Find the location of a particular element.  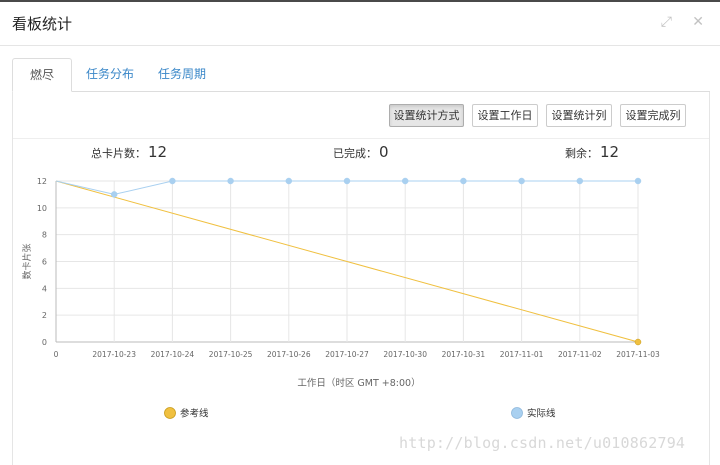

x-axis-label: 工作日（时区 GMT +8:00） is located at coordinates (358, 383).